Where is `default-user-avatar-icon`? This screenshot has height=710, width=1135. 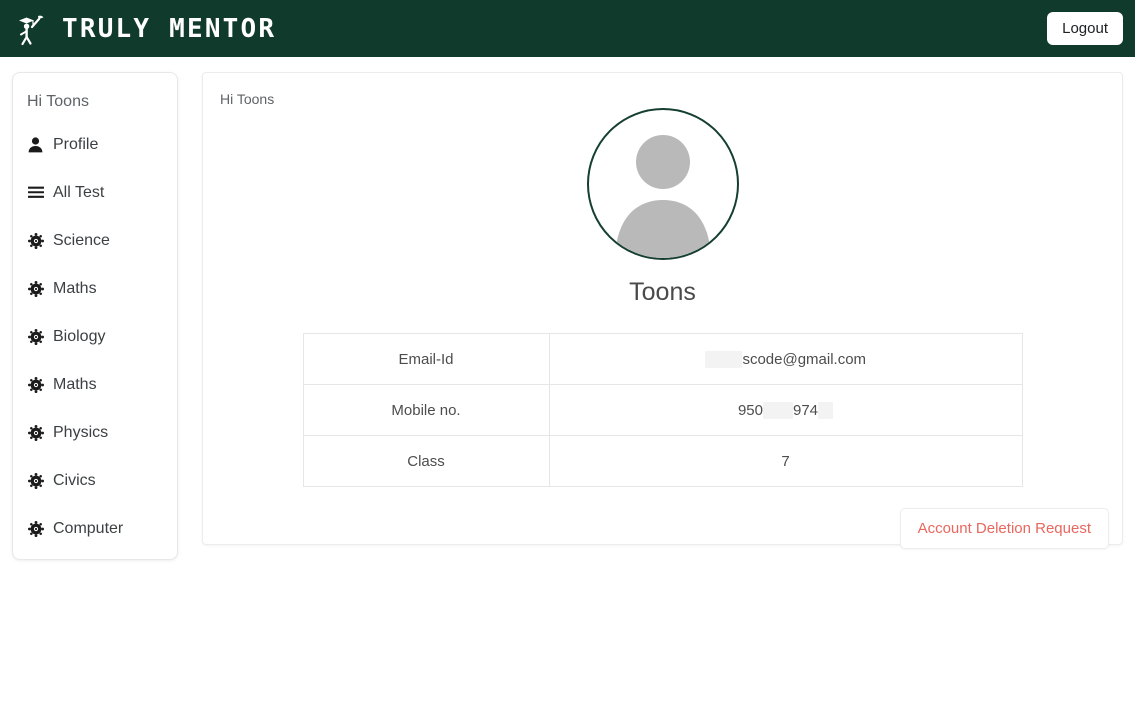 default-user-avatar-icon is located at coordinates (663, 184).